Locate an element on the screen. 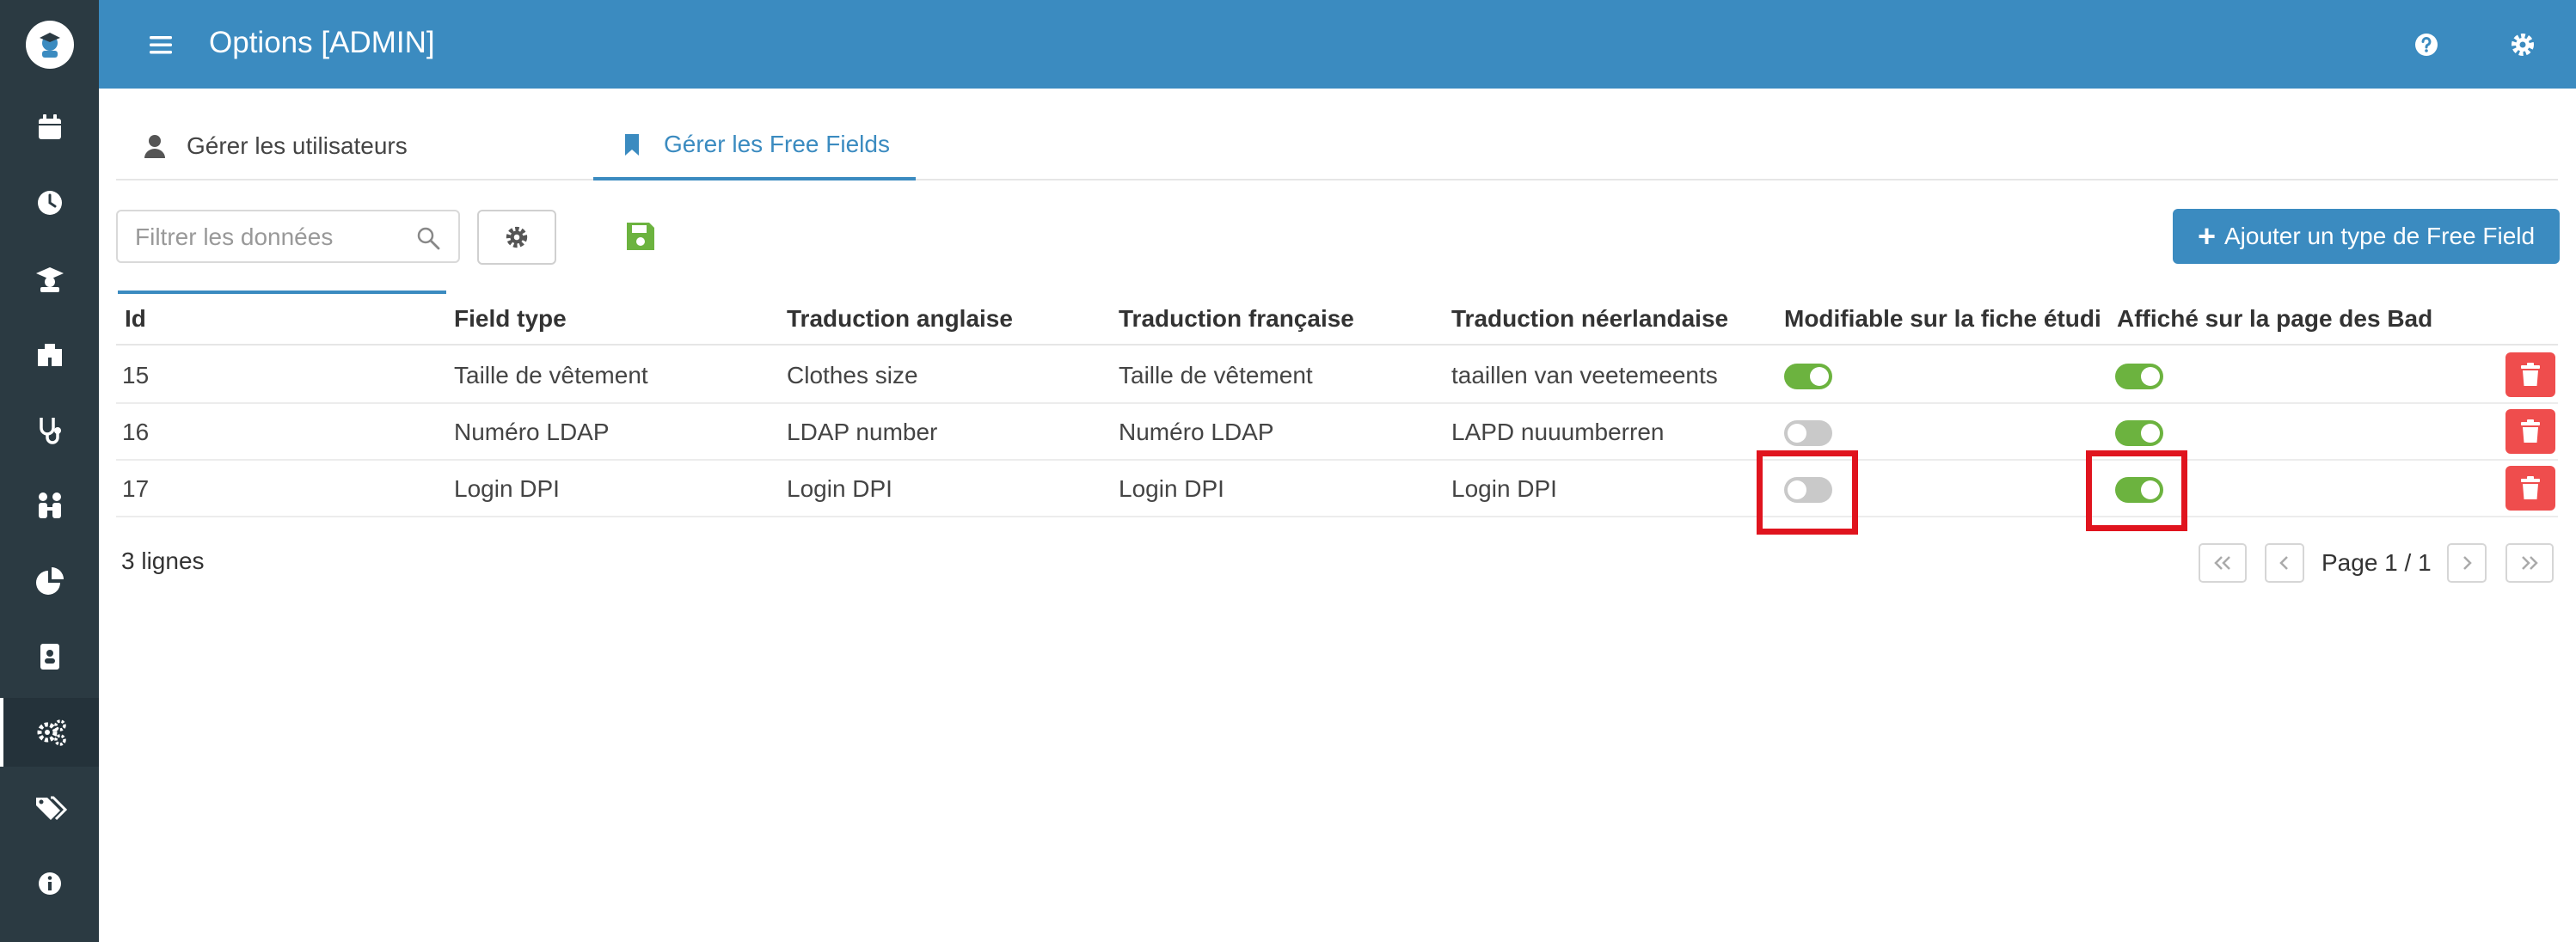  cell-dutch: taaillen van veetemeents is located at coordinates (1584, 375).